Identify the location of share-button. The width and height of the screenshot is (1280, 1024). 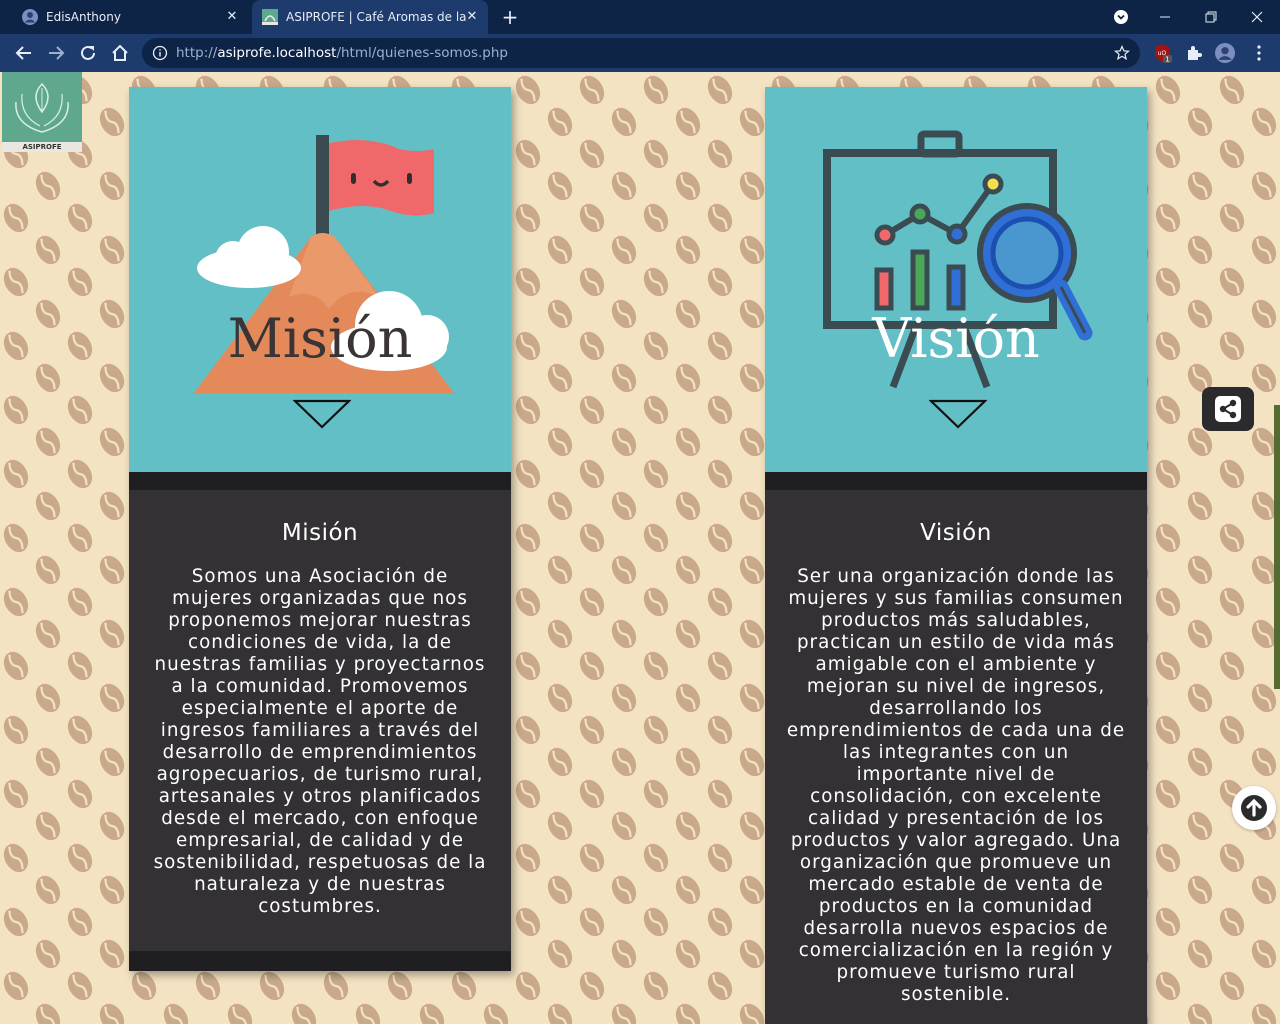
(1228, 409).